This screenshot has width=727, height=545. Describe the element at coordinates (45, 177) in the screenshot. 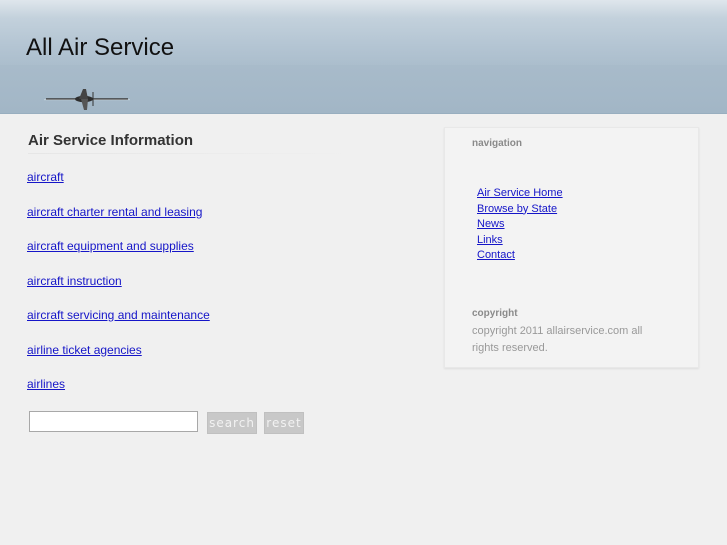

I see `category-link-aircraft: aircraft` at that location.